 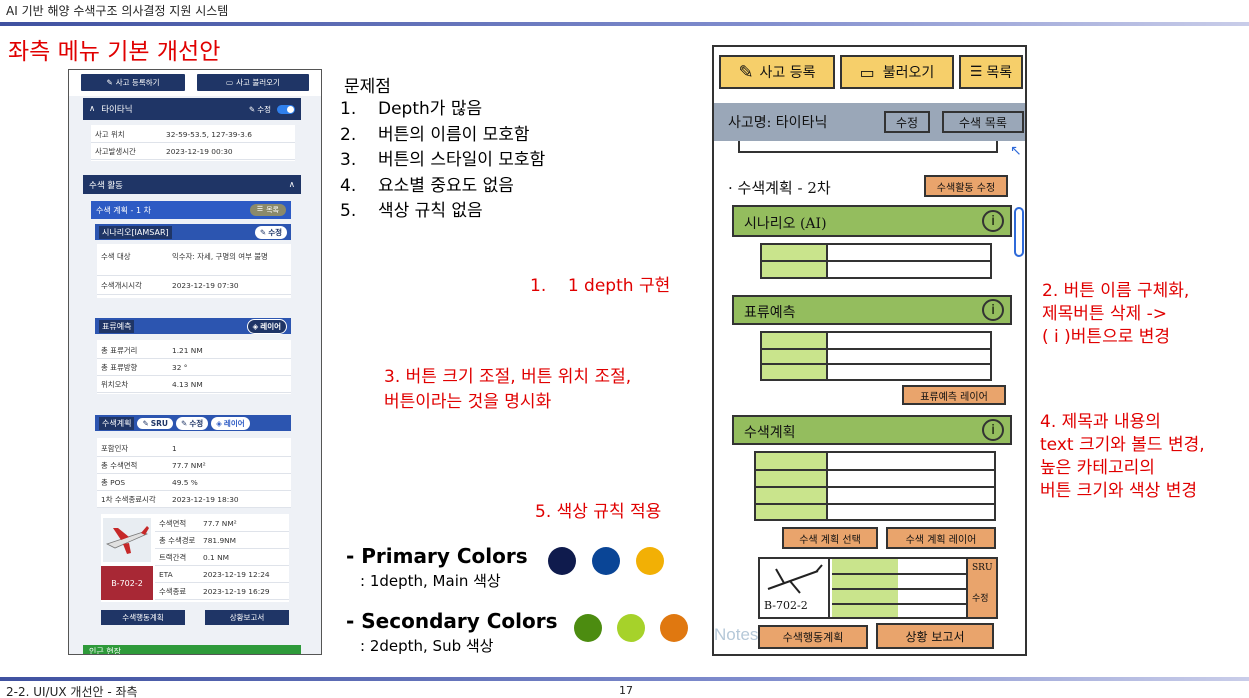 What do you see at coordinates (267, 210) in the screenshot?
I see `list-button: ☰ 목록` at bounding box center [267, 210].